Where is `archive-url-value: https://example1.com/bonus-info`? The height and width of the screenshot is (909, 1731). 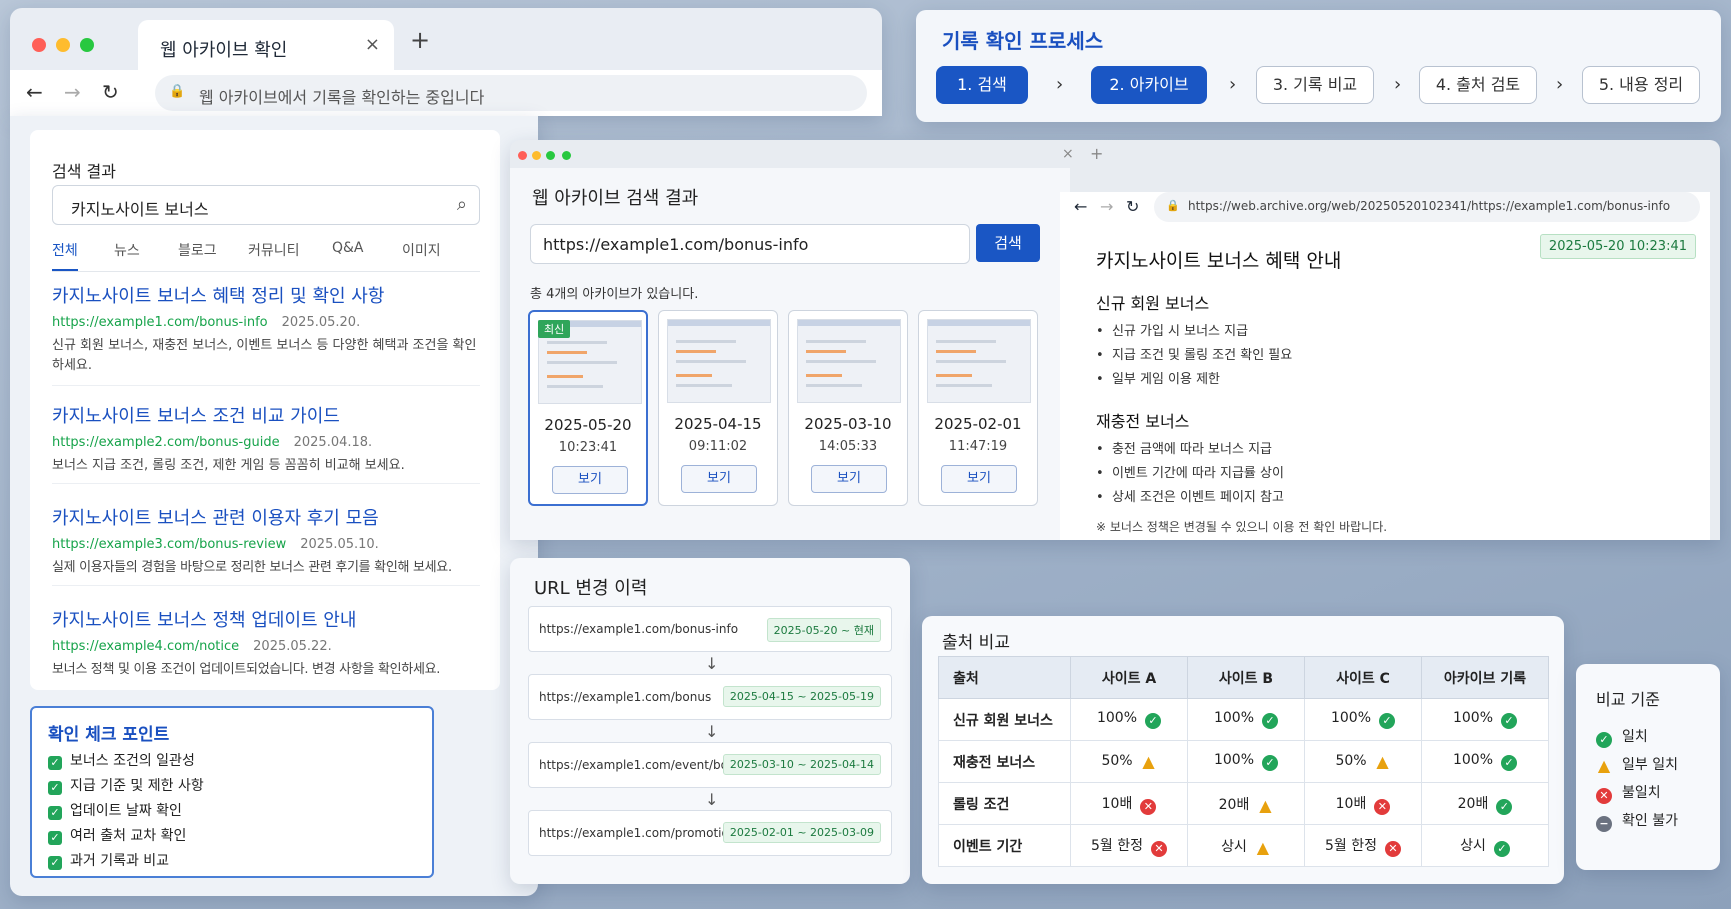 archive-url-value: https://example1.com/bonus-info is located at coordinates (676, 244).